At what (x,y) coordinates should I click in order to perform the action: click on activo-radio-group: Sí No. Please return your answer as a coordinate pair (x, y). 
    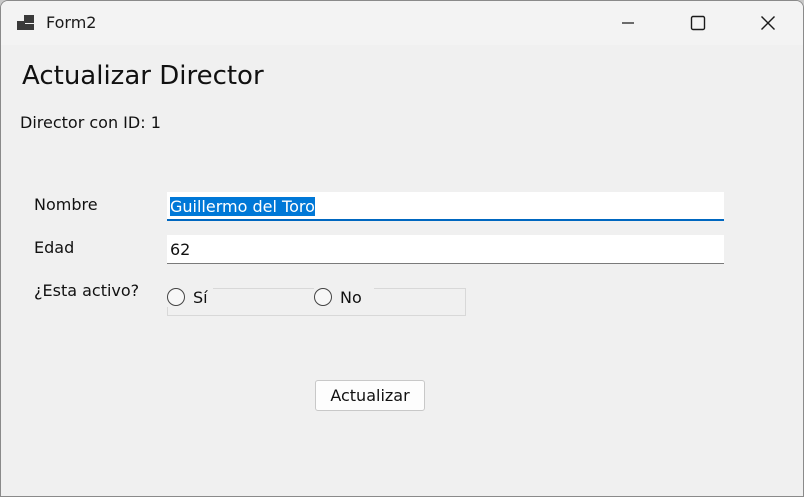
    Looking at the image, I should click on (316, 301).